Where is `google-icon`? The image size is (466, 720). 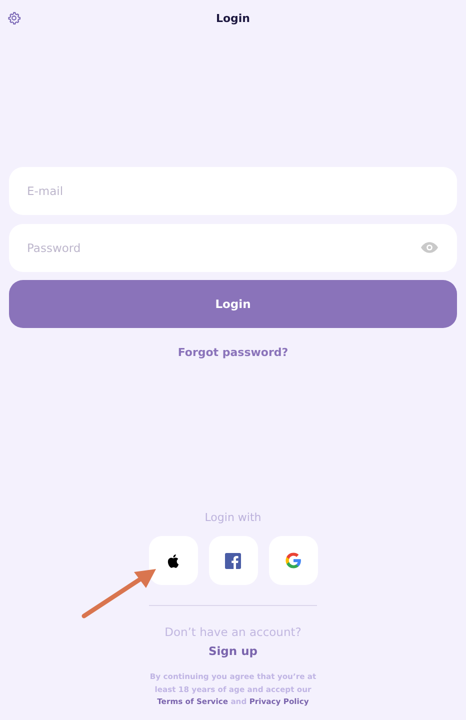 google-icon is located at coordinates (293, 560).